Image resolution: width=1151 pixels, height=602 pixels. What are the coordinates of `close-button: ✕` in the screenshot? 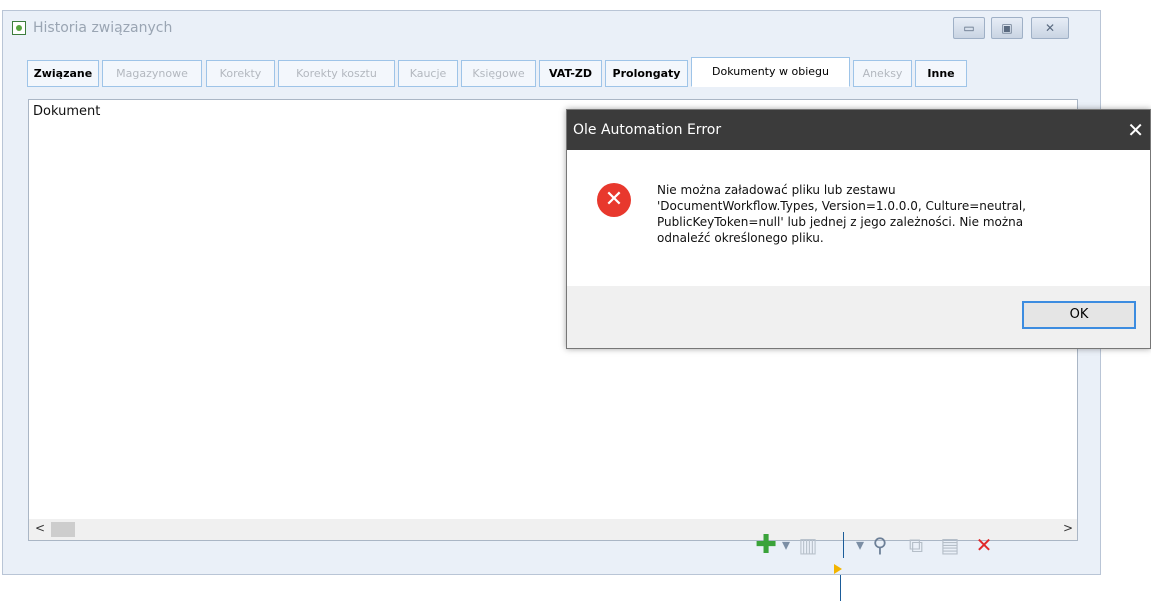 It's located at (1050, 28).